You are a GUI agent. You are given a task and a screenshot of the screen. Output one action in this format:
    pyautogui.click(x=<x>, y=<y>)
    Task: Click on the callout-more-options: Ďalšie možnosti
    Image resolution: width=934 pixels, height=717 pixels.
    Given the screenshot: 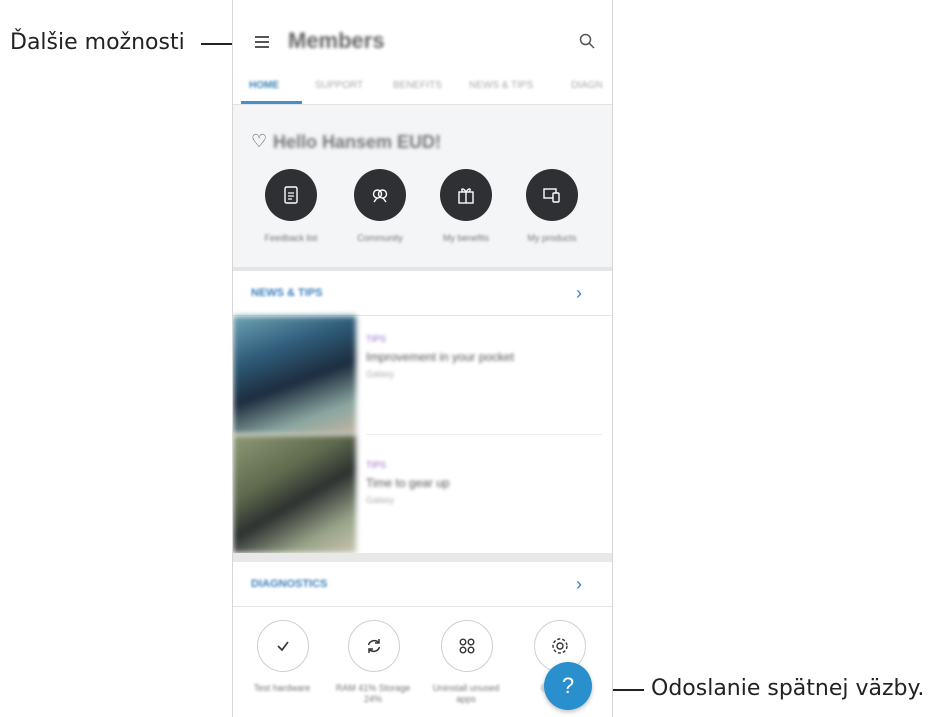 What is the action you would take?
    pyautogui.click(x=97, y=42)
    